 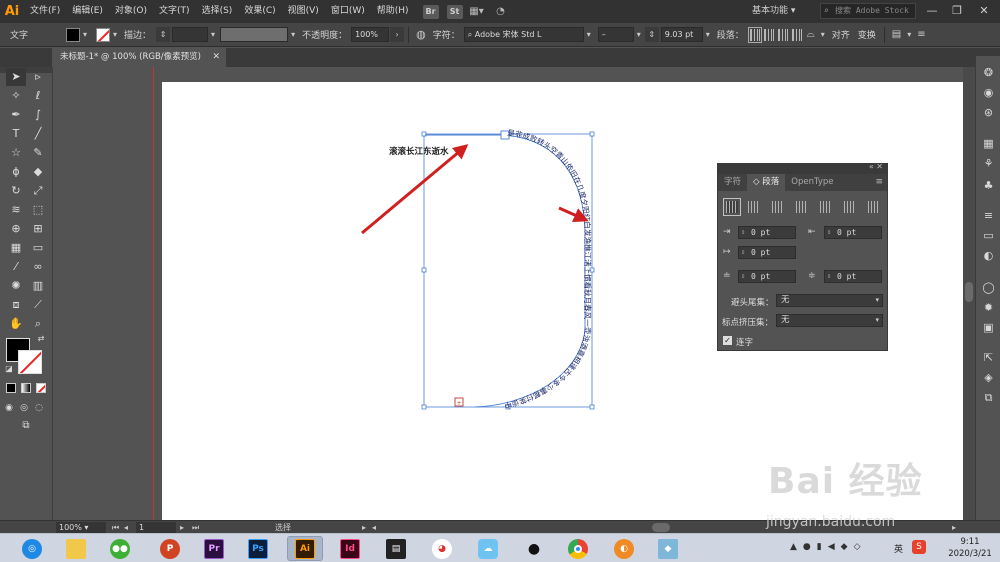 I want to click on font-style-field: –, so click(x=615, y=34).